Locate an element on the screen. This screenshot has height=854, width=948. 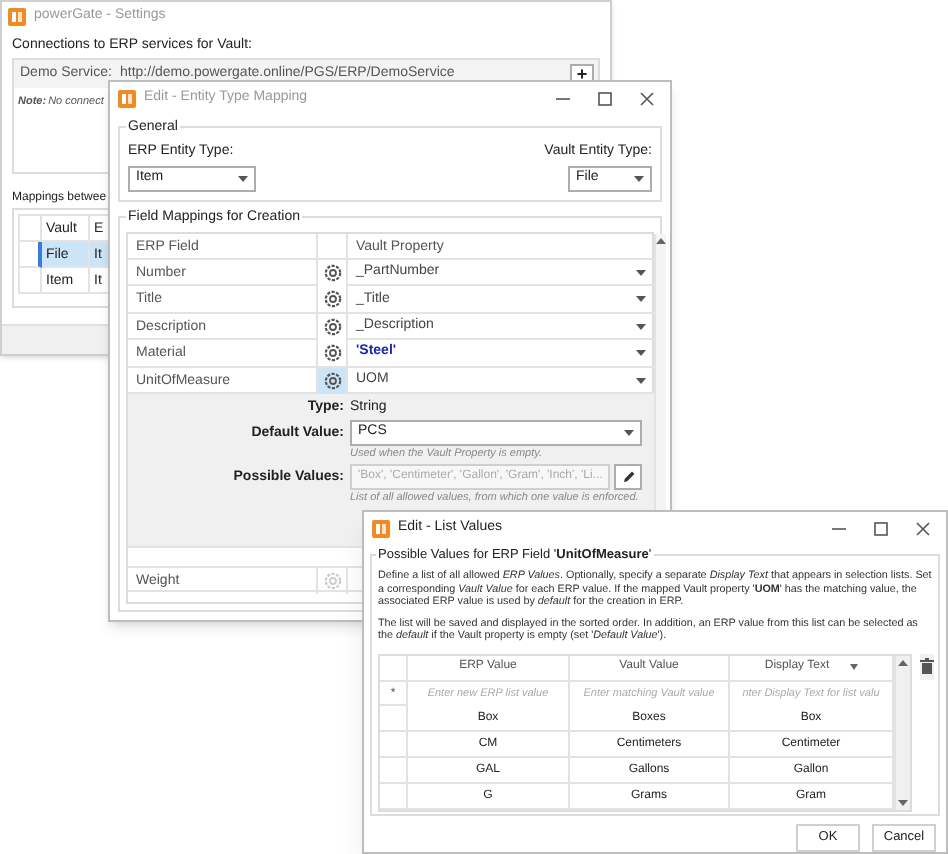
trash-icon is located at coordinates (927, 666).